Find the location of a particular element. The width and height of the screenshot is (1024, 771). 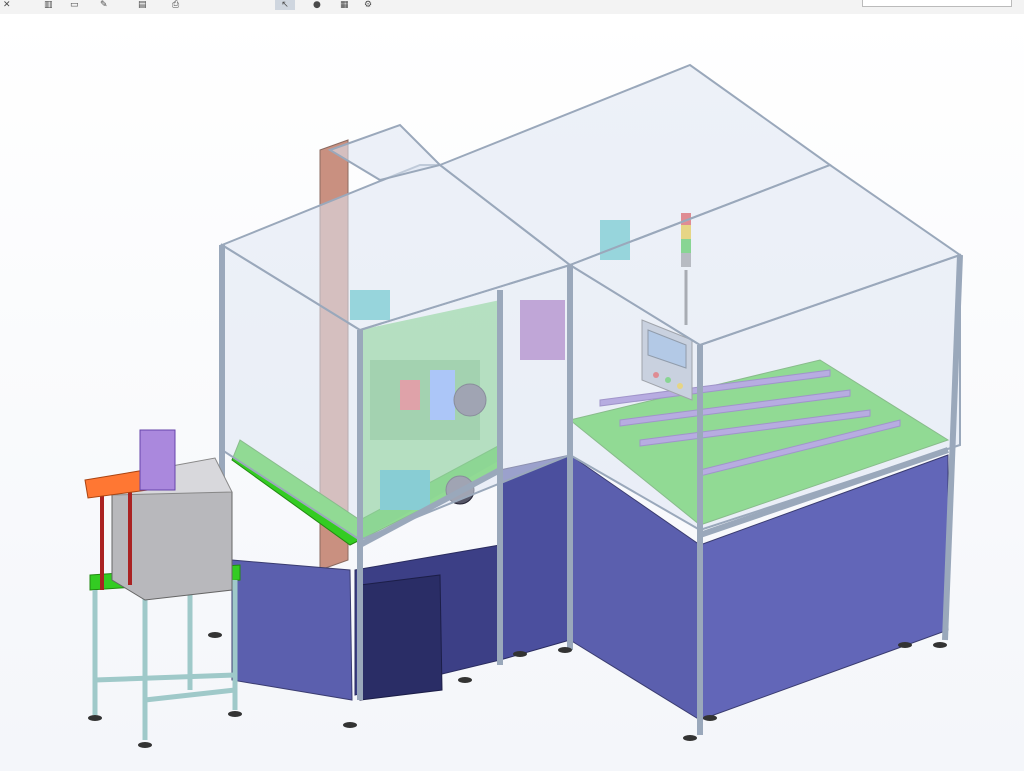

search-commands-input is located at coordinates (937, 3).